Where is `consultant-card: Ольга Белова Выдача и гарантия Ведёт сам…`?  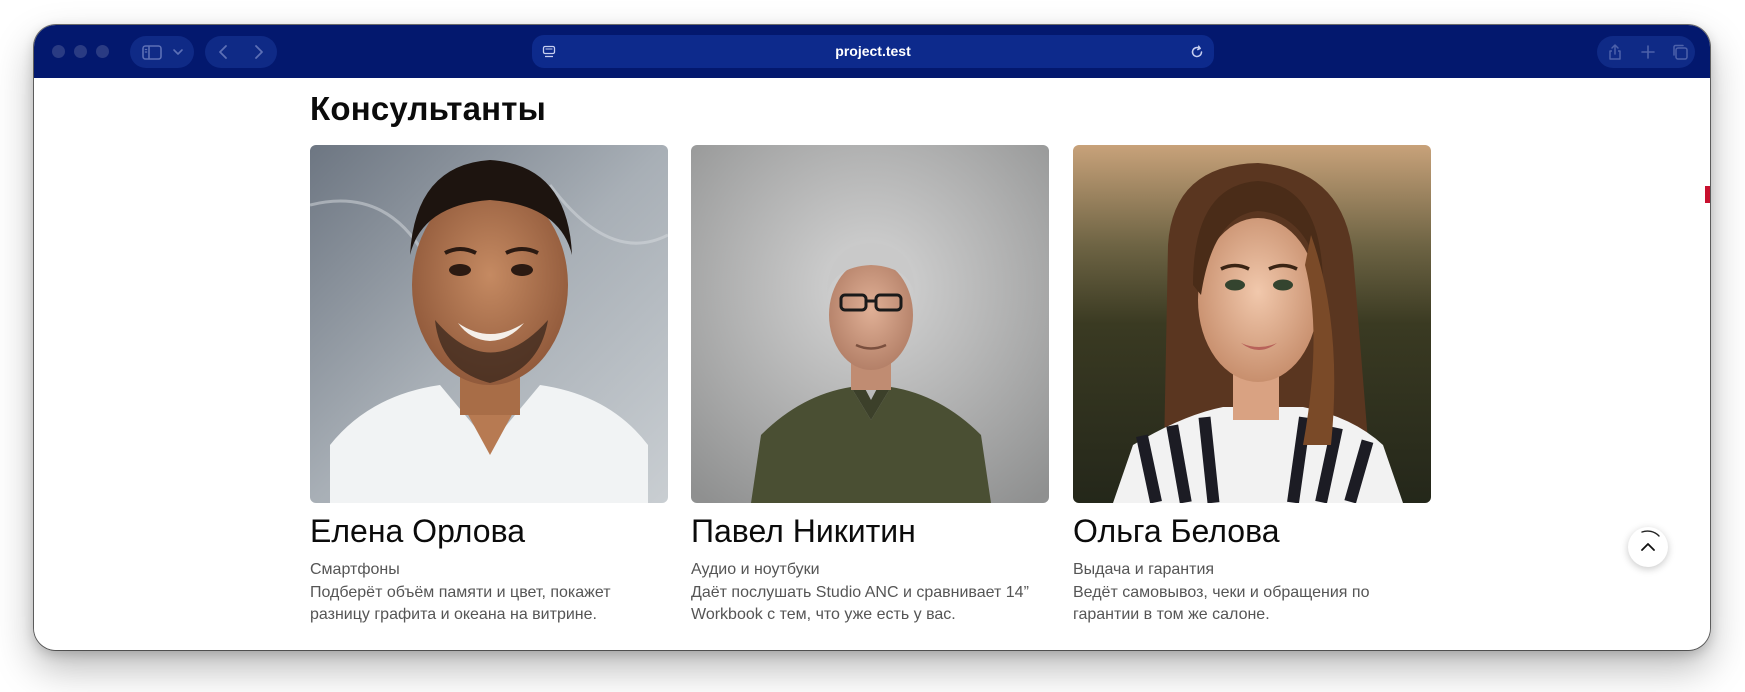 consultant-card: Ольга Белова Выдача и гарантия Ведёт сам… is located at coordinates (1252, 384).